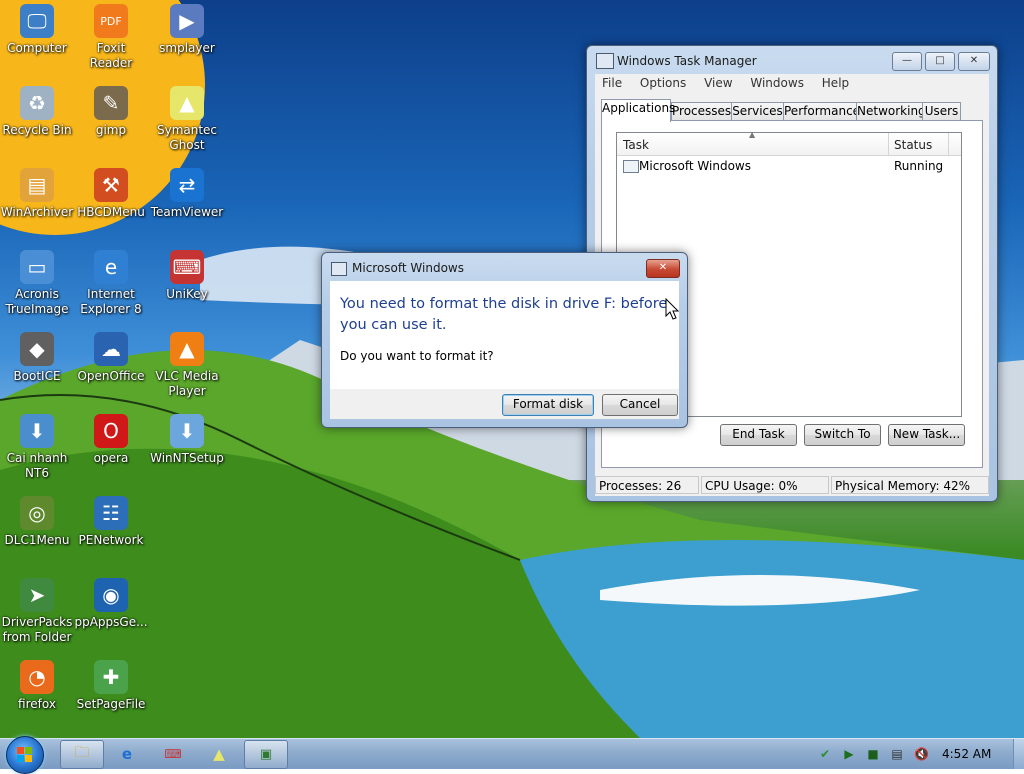 This screenshot has height=774, width=1024. What do you see at coordinates (187, 48) in the screenshot?
I see `desktop-icon-label: smplayer` at bounding box center [187, 48].